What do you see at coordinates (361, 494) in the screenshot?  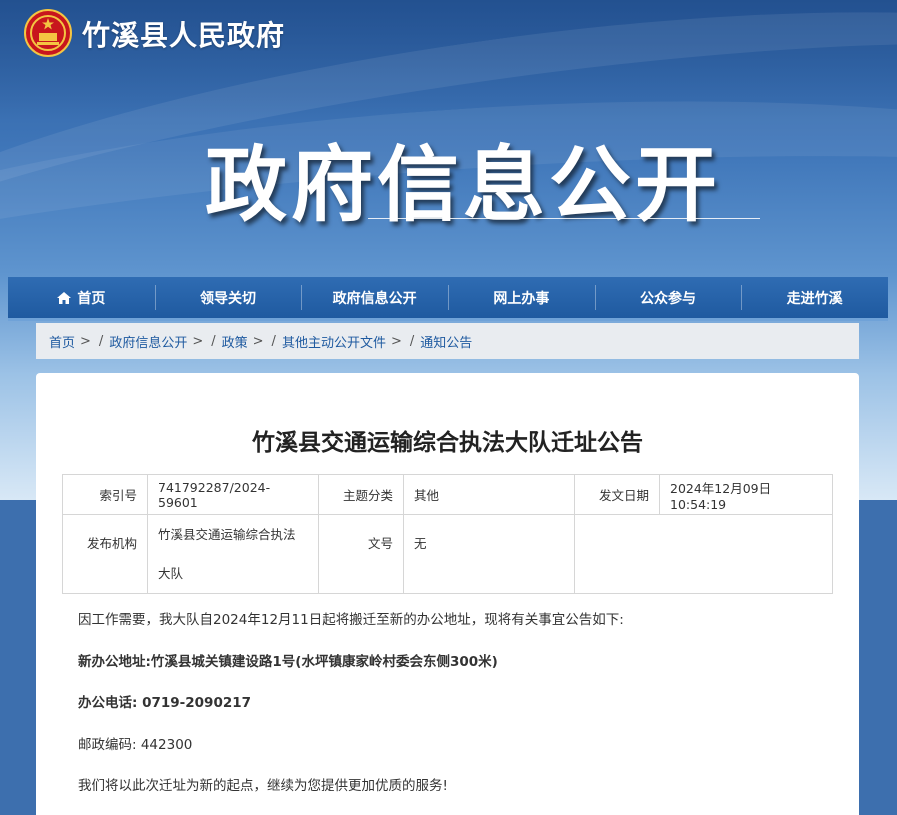 I see `meta-category-label: 主题分类` at bounding box center [361, 494].